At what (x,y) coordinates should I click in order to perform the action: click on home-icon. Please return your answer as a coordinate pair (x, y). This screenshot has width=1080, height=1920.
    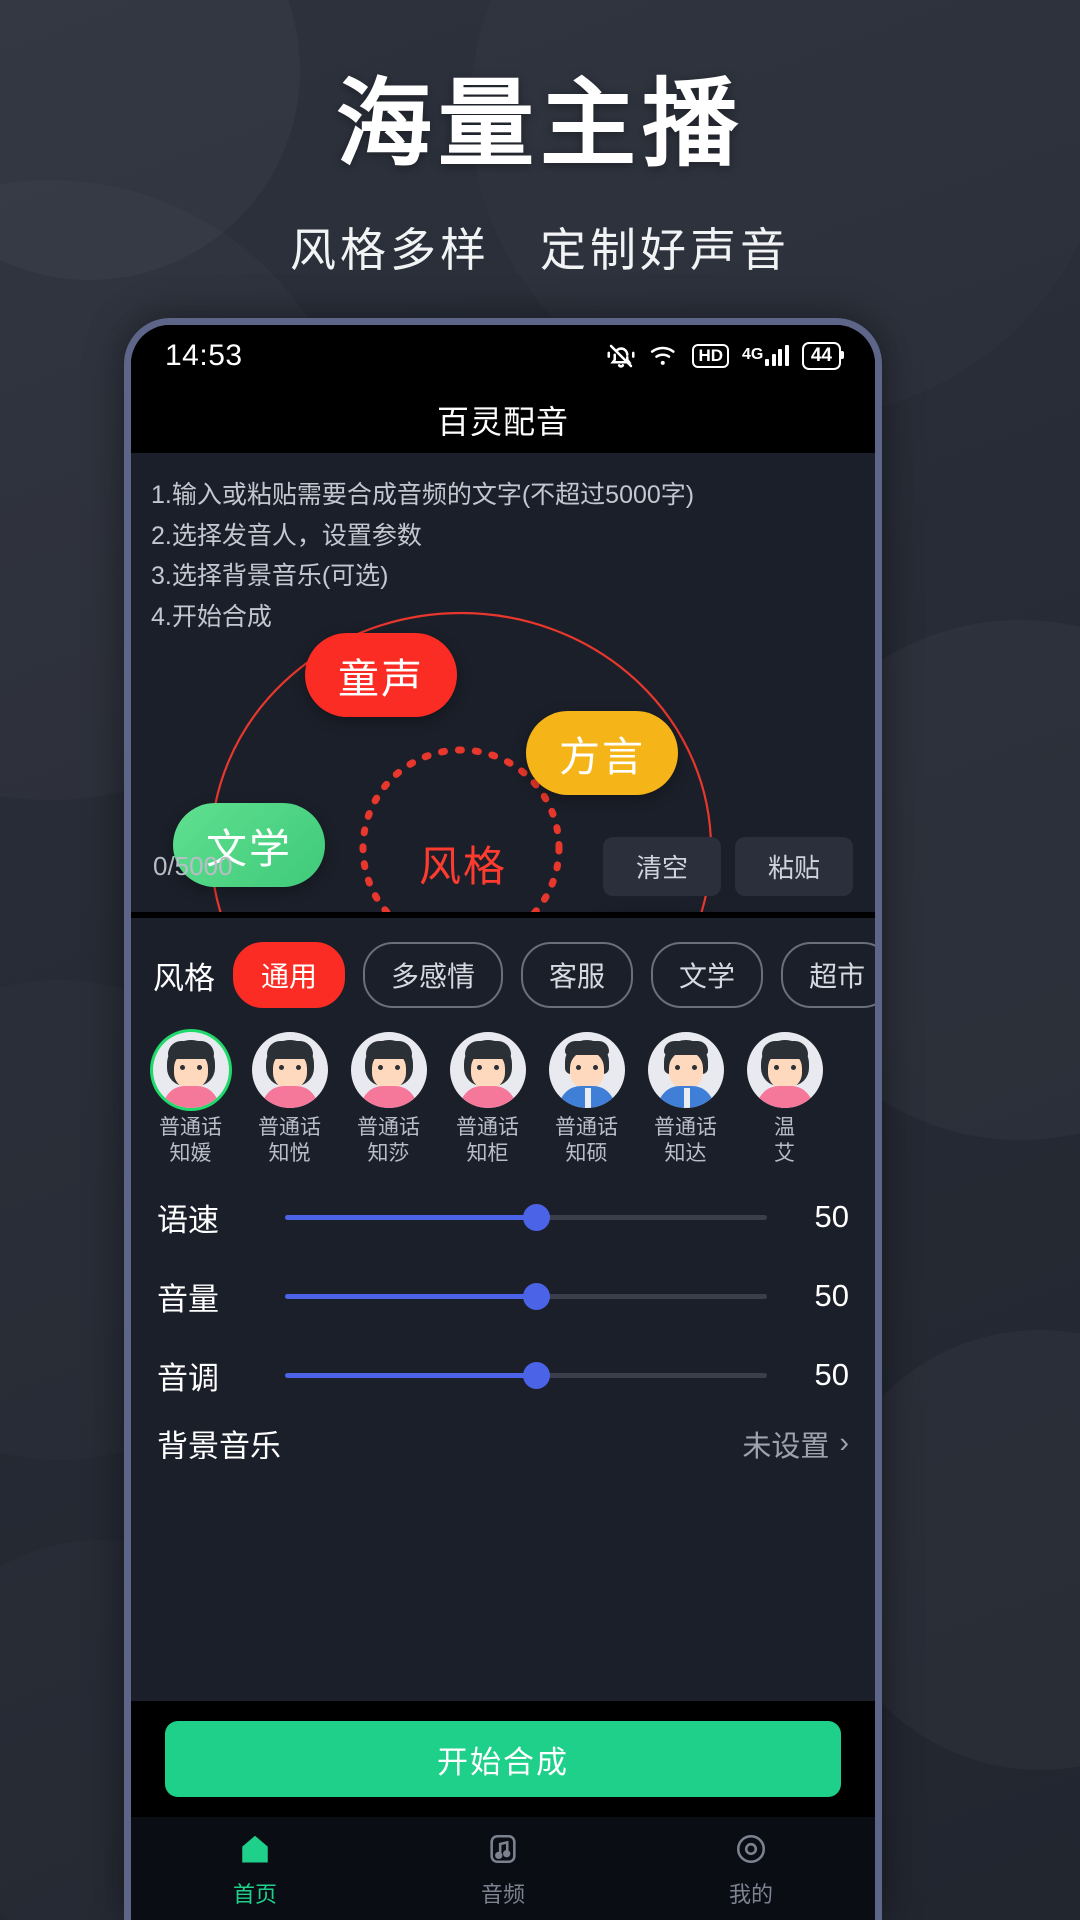
    Looking at the image, I should click on (255, 1849).